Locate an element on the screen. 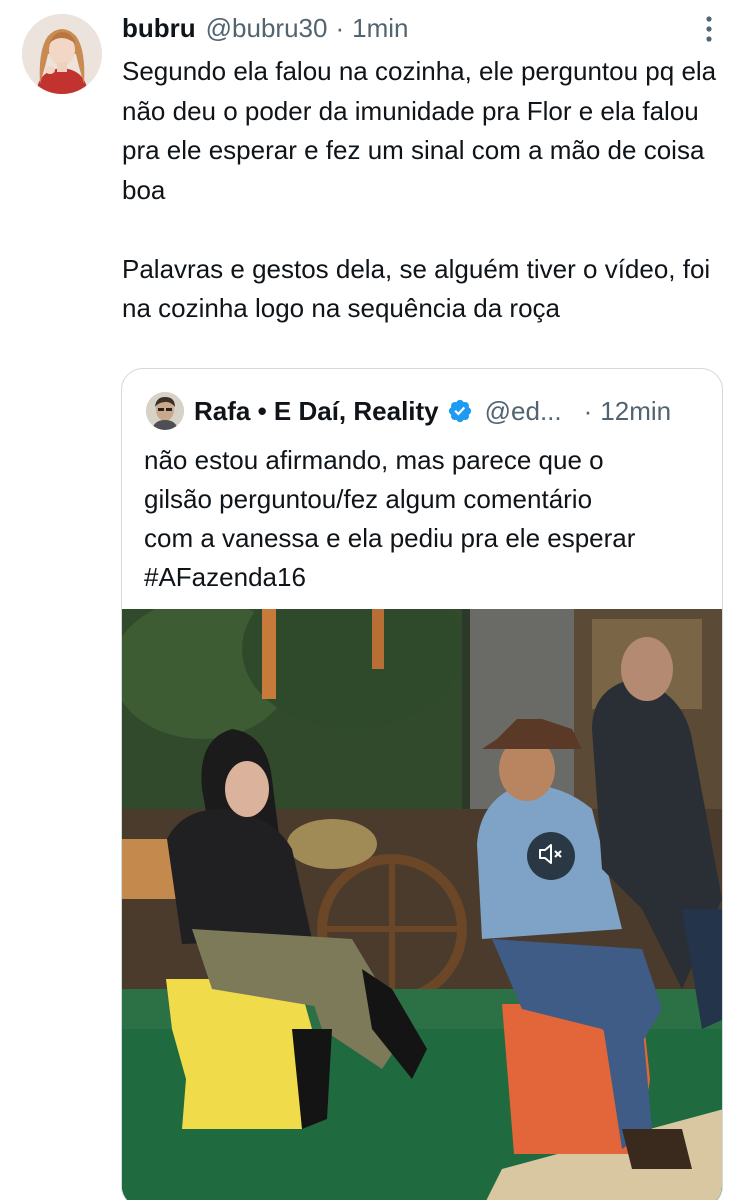  quoted-text-line: gilsão perguntou/fez algum comentário is located at coordinates (368, 499).